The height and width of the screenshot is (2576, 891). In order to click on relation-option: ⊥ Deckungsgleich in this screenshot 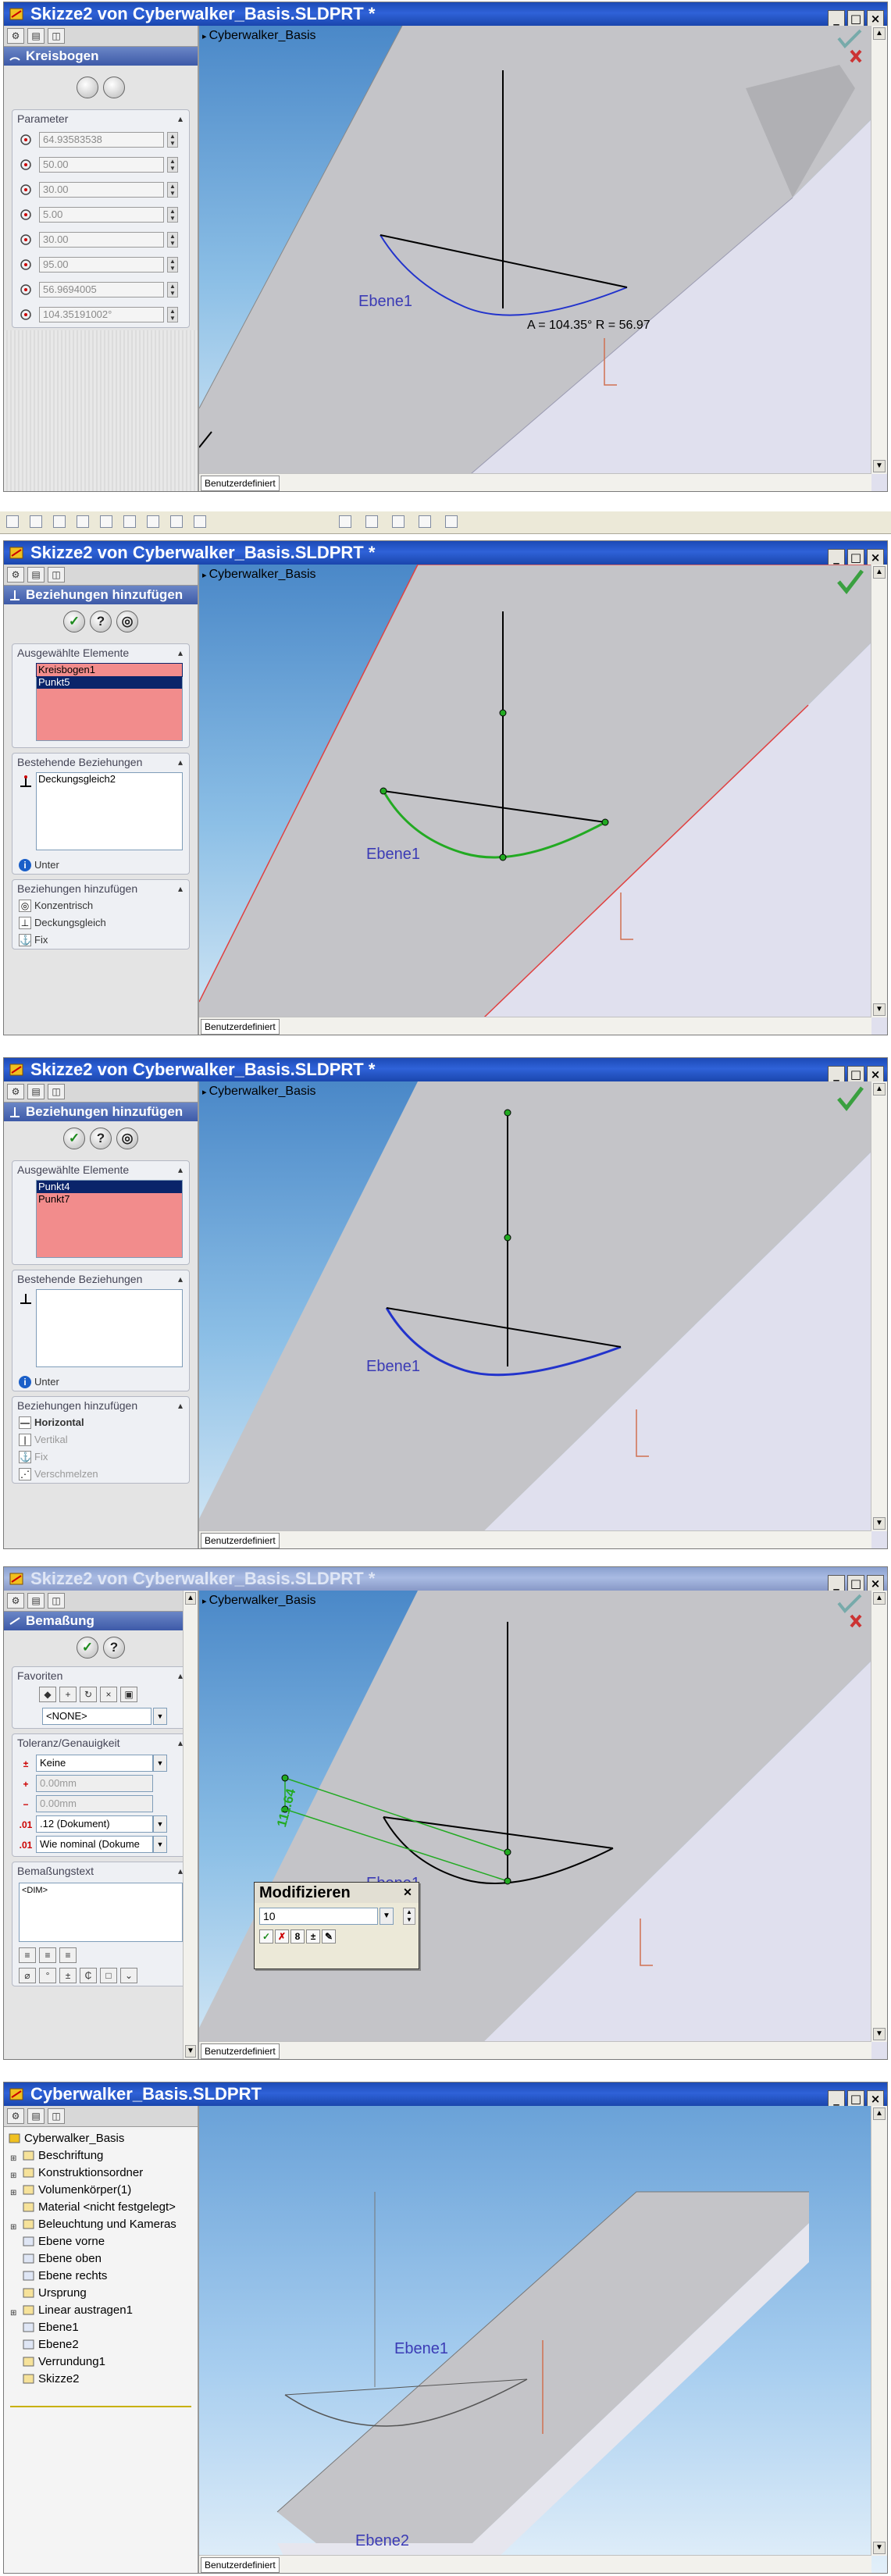, I will do `click(101, 923)`.